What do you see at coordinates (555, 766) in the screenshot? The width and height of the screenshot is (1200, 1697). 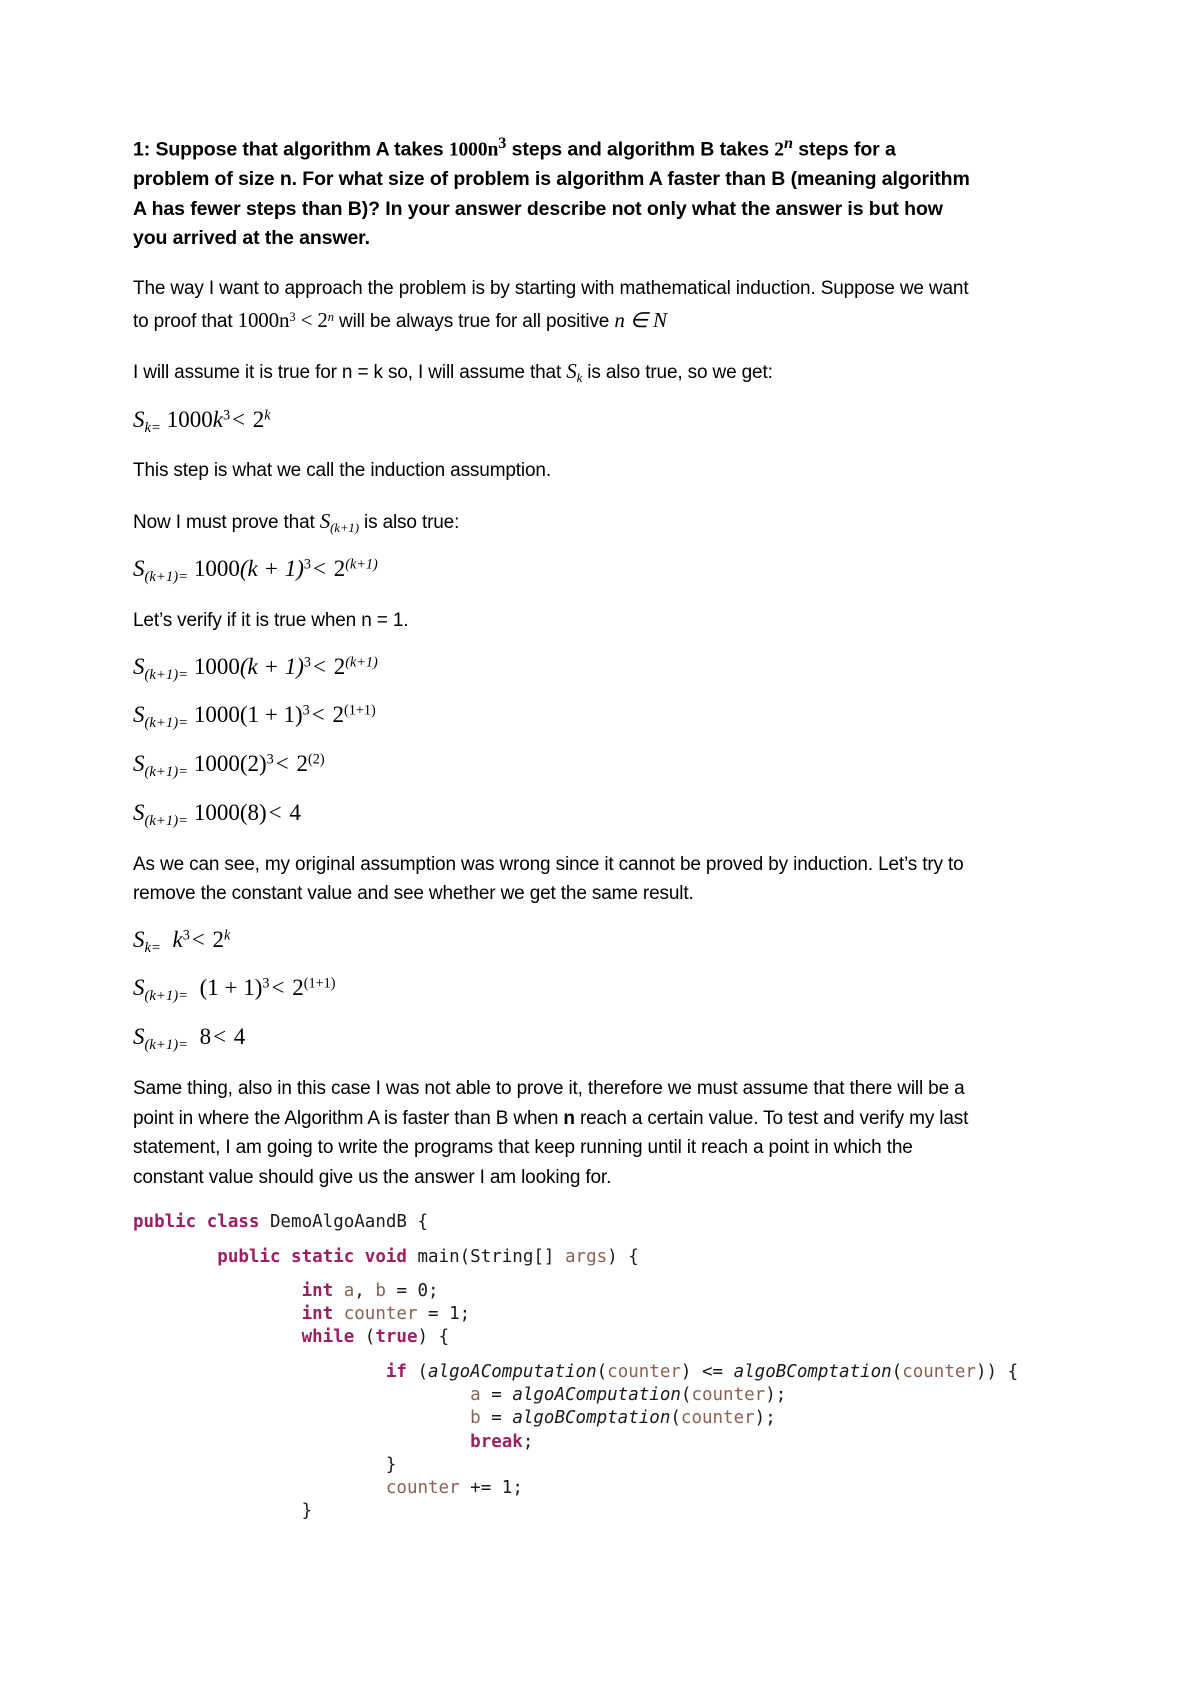 I see `equation-sk1-1000-2cubed: S(k+1)= 1000(2)3< 2(2)` at bounding box center [555, 766].